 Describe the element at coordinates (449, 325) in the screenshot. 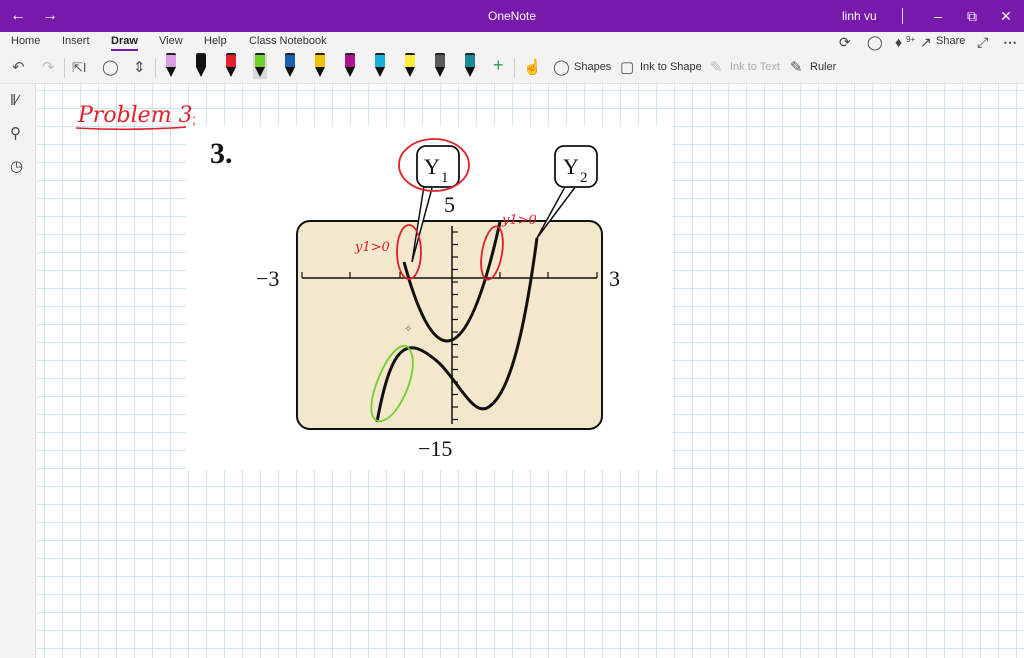

I see `graph-window` at that location.